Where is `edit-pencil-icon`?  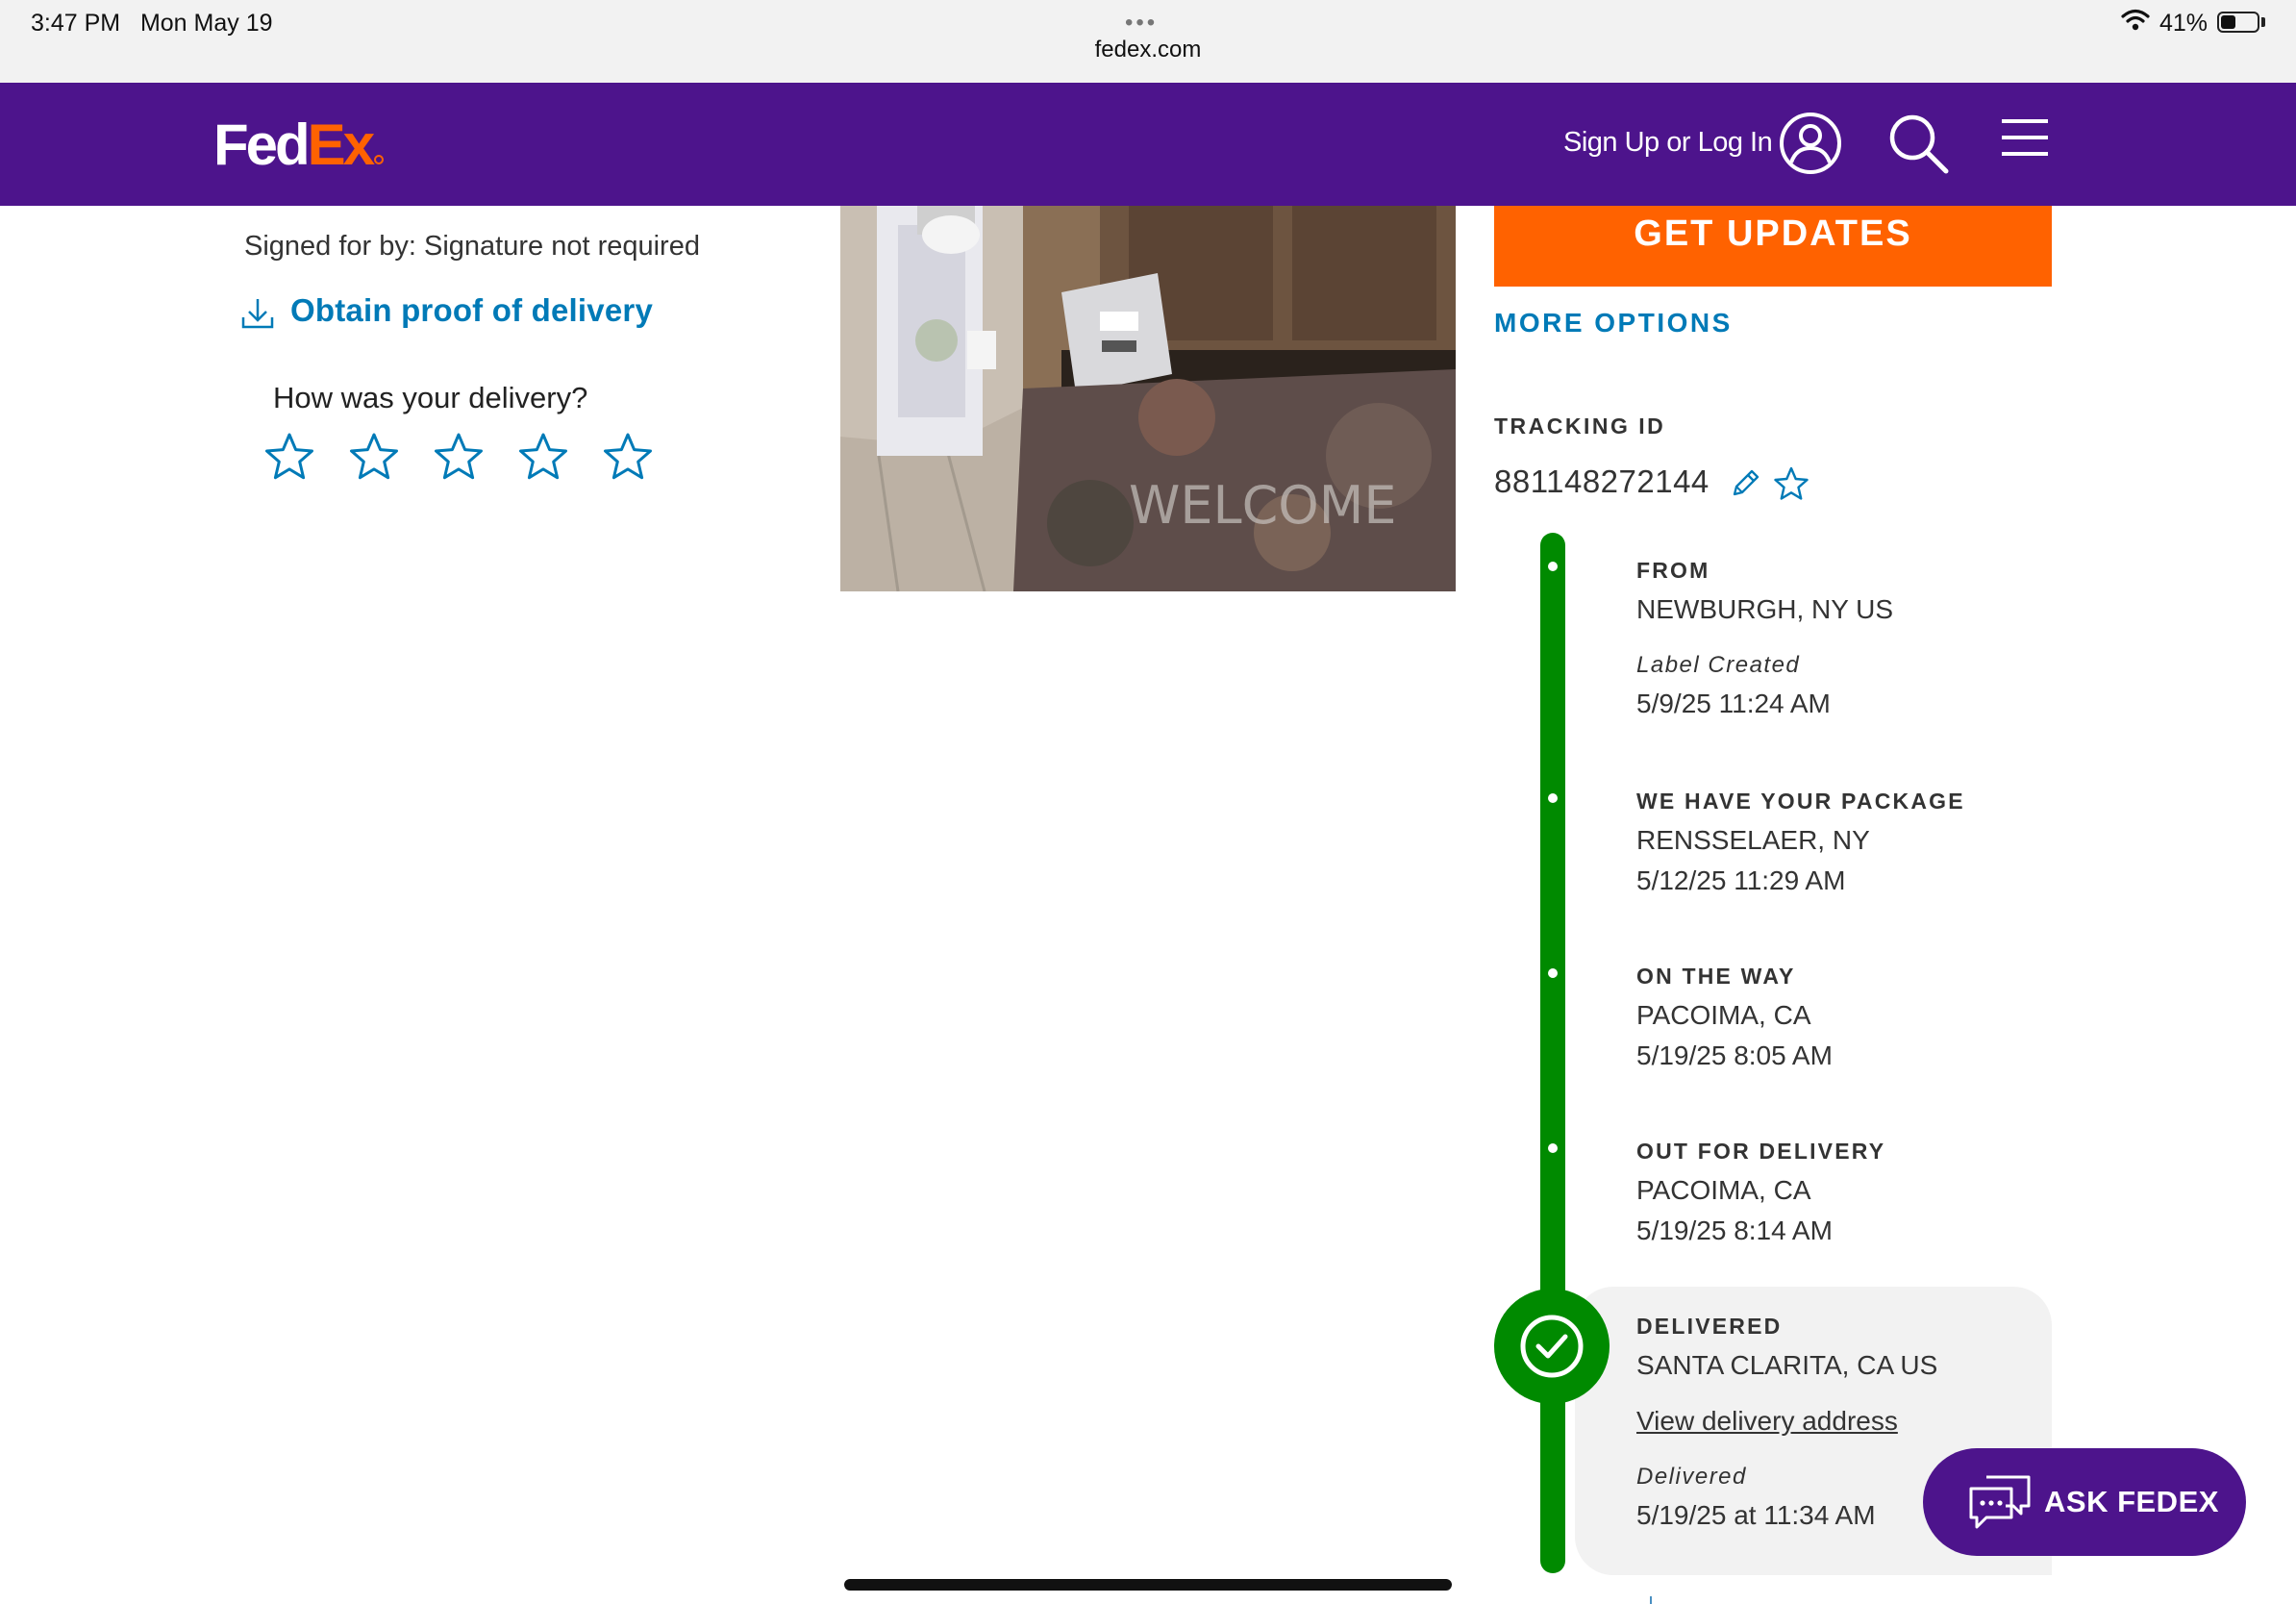 edit-pencil-icon is located at coordinates (1745, 483).